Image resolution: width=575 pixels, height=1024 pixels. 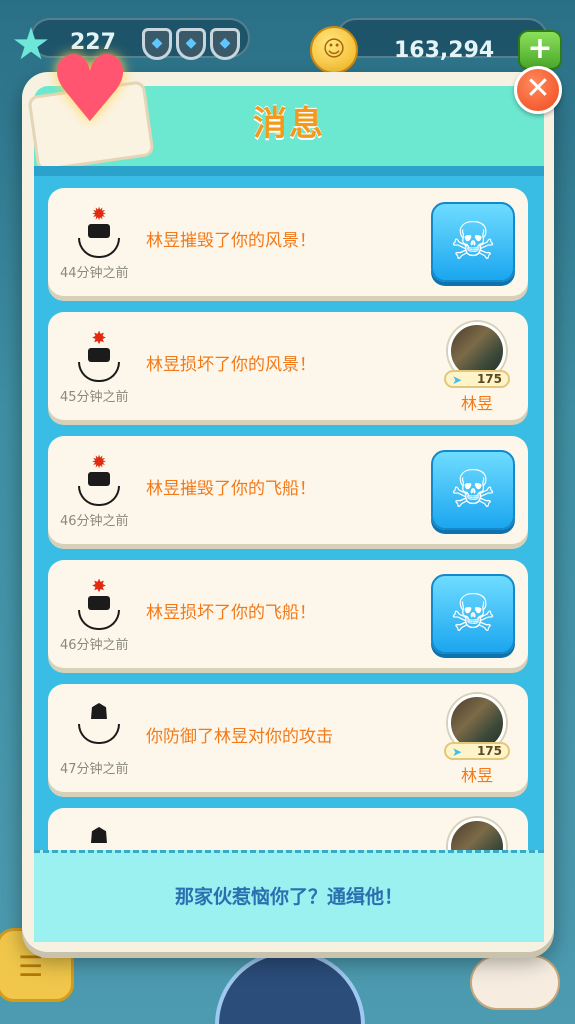 I want to click on message-card: ✹ 44分钟之前 林昱摧毁了你的风景！ ☠, so click(x=288, y=242).